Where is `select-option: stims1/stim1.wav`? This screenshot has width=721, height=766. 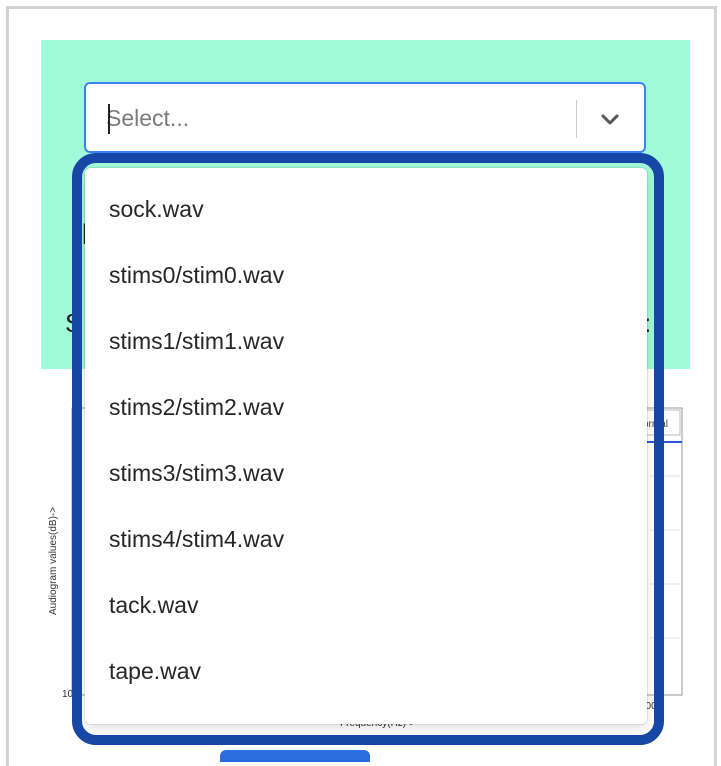
select-option: stims1/stim1.wav is located at coordinates (366, 341).